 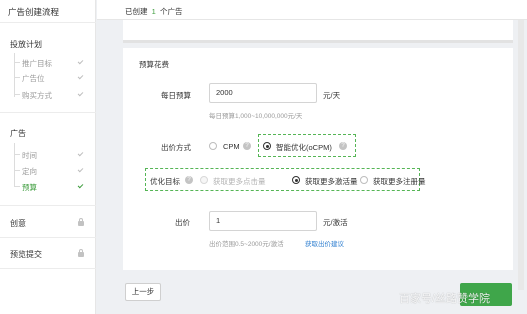 What do you see at coordinates (18, 133) in the screenshot?
I see `sidebar-group-ad: 广告` at bounding box center [18, 133].